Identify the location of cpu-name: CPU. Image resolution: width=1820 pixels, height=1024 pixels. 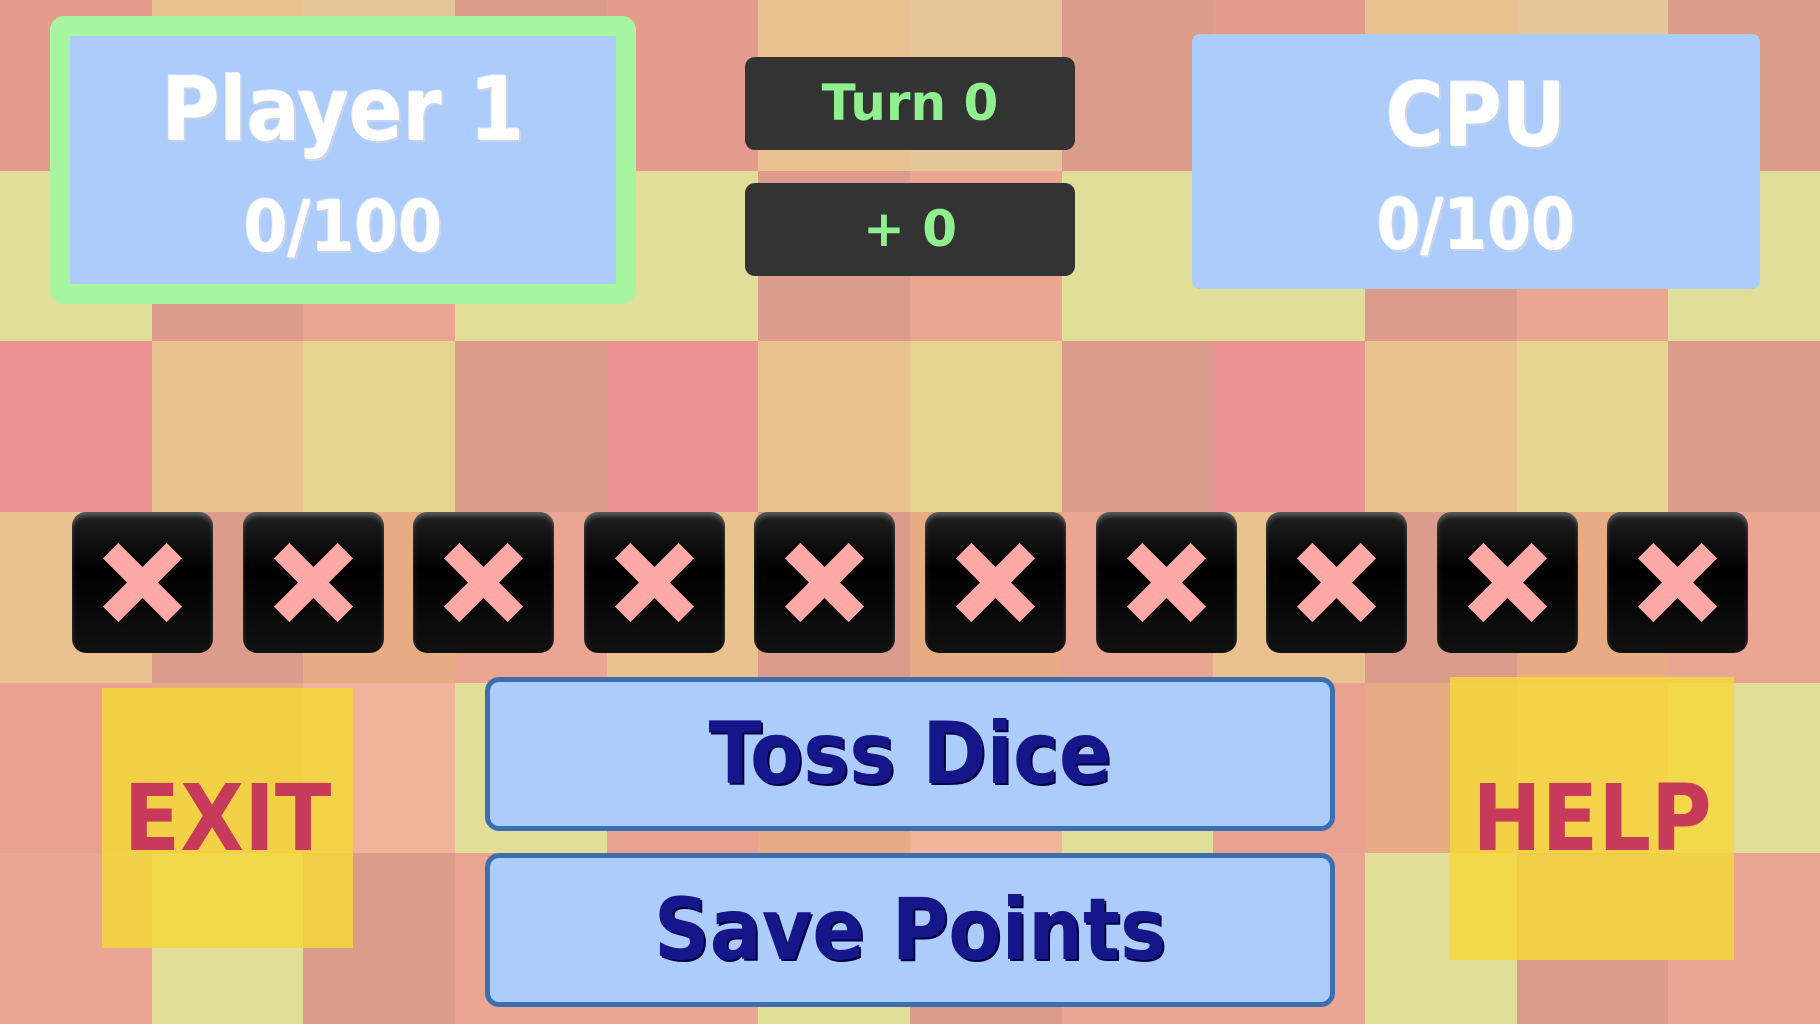
(1476, 115).